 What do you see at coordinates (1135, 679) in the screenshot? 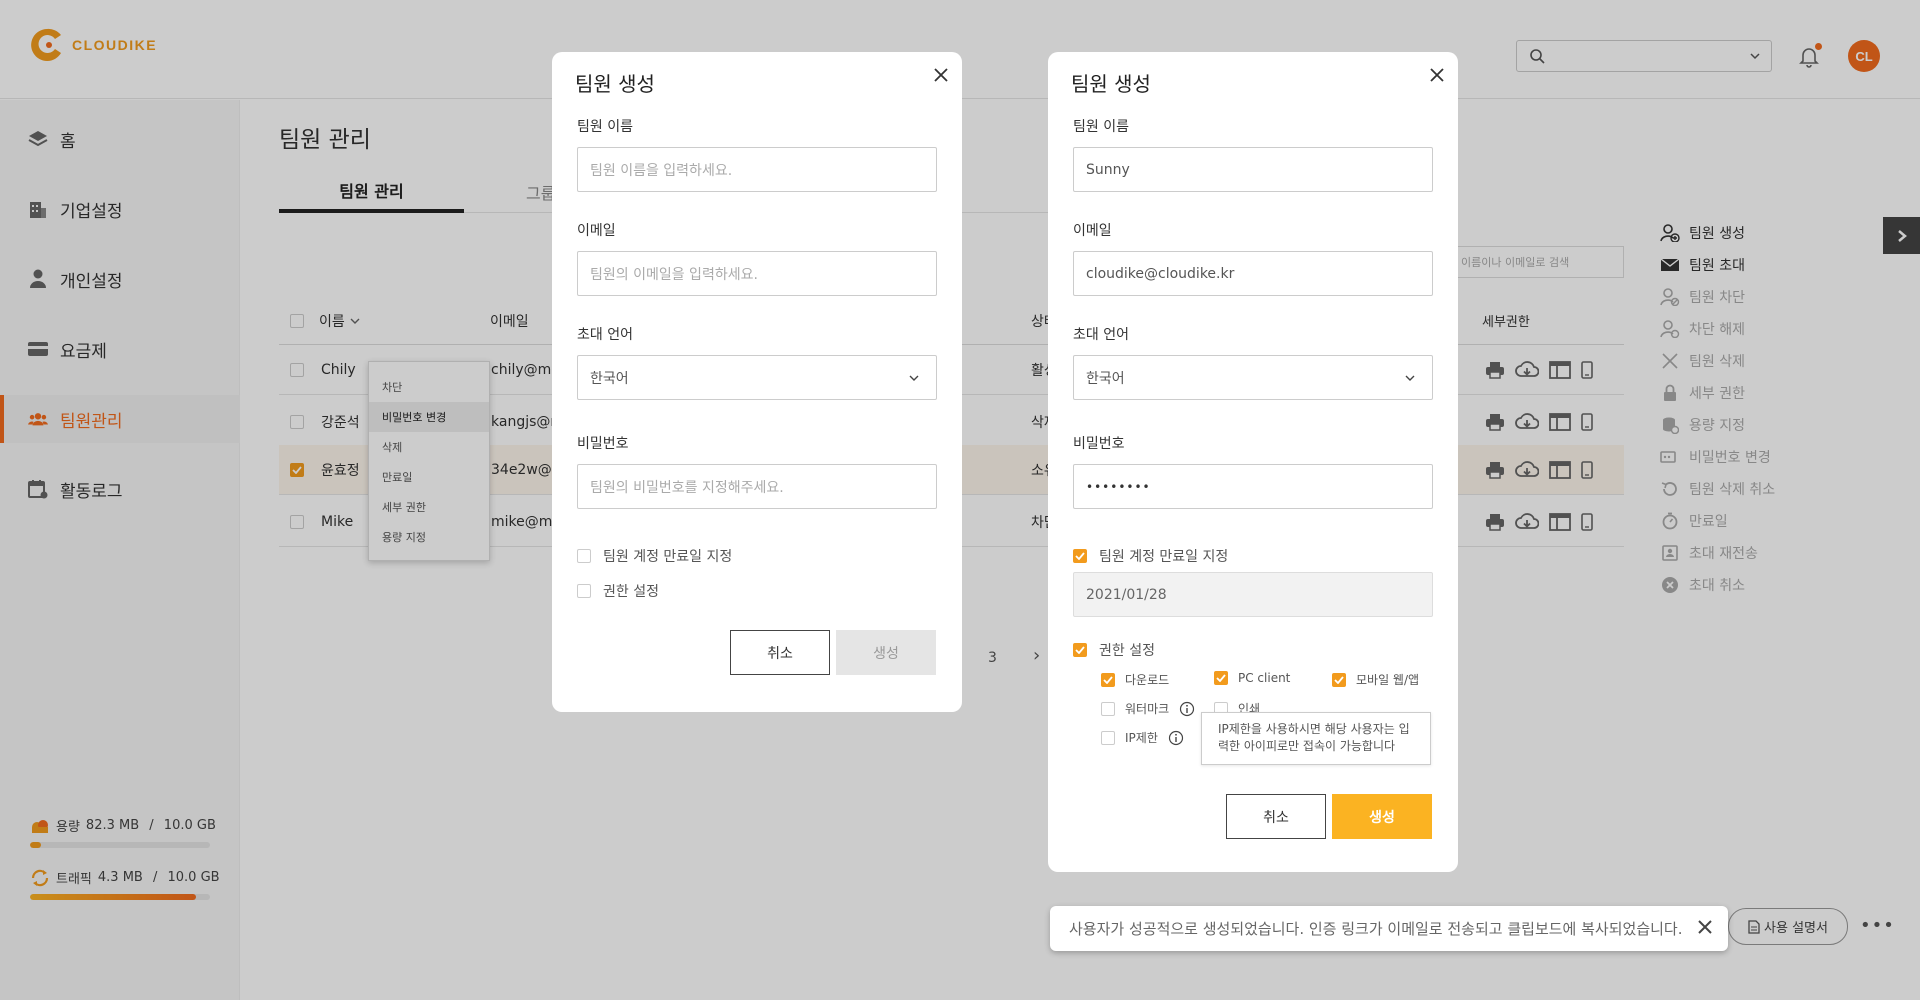
I see `perm-download: 다운로드` at bounding box center [1135, 679].